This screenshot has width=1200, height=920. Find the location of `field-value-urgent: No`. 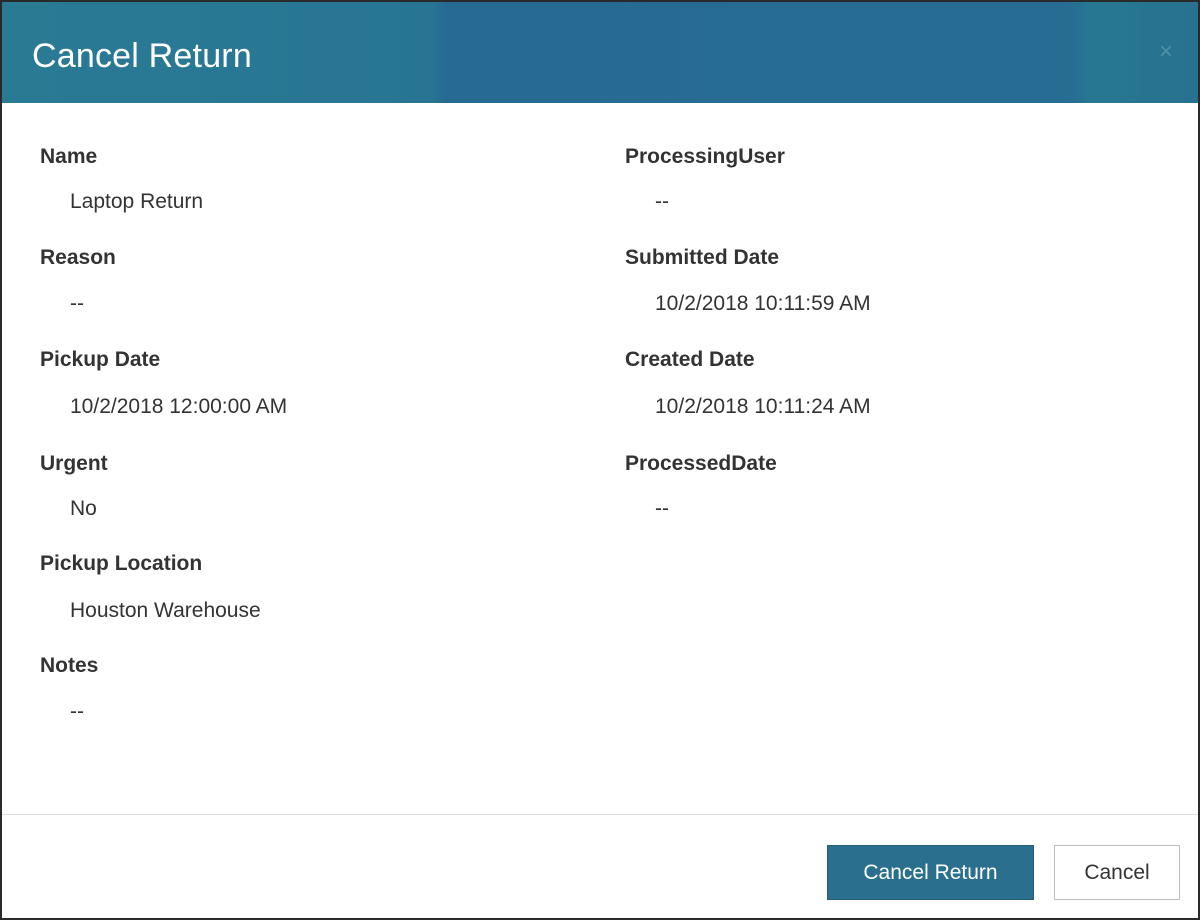

field-value-urgent: No is located at coordinates (83, 508).